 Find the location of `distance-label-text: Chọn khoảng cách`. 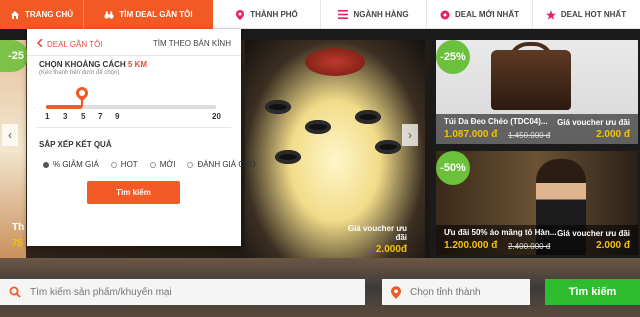

distance-label-text: Chọn khoảng cách is located at coordinates (82, 64).